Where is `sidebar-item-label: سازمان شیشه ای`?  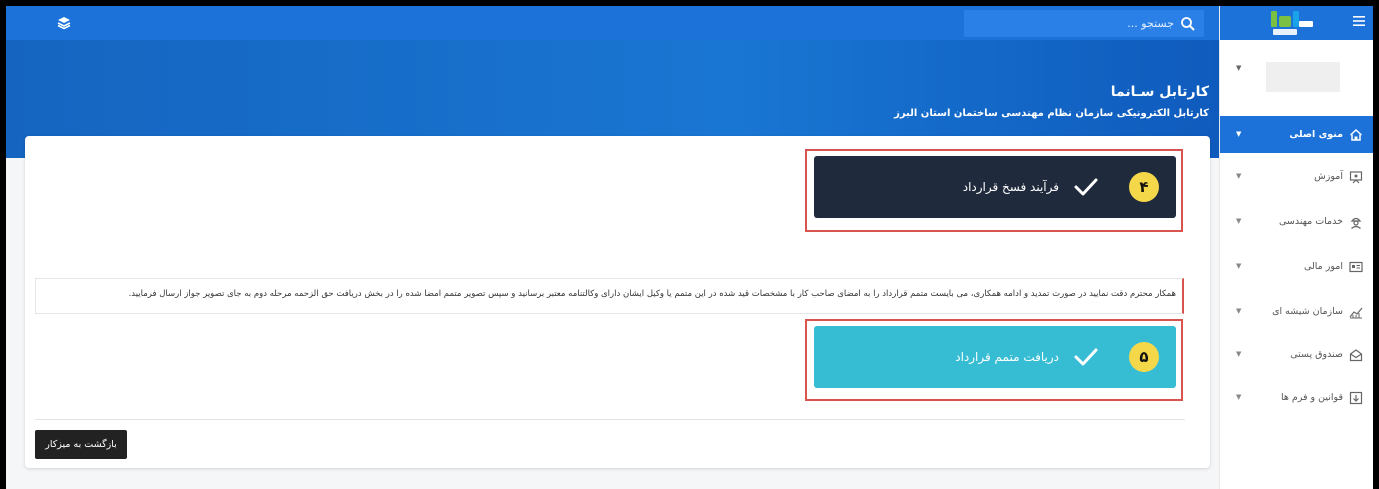 sidebar-item-label: سازمان شیشه ای is located at coordinates (1307, 311).